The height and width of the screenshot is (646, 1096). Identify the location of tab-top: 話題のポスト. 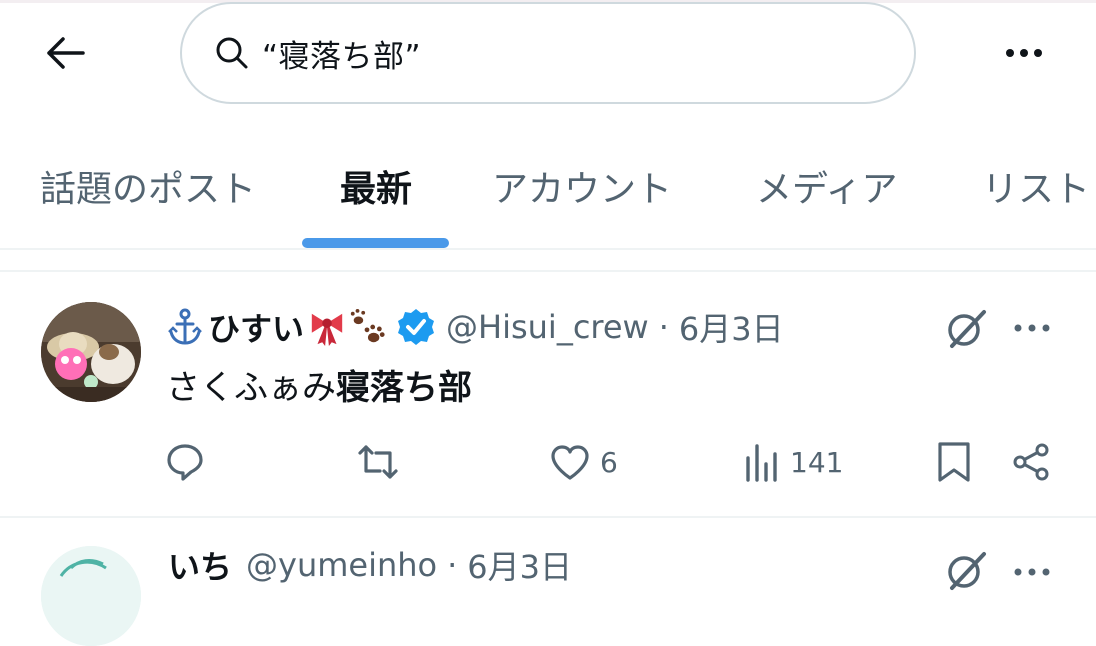
(148, 186).